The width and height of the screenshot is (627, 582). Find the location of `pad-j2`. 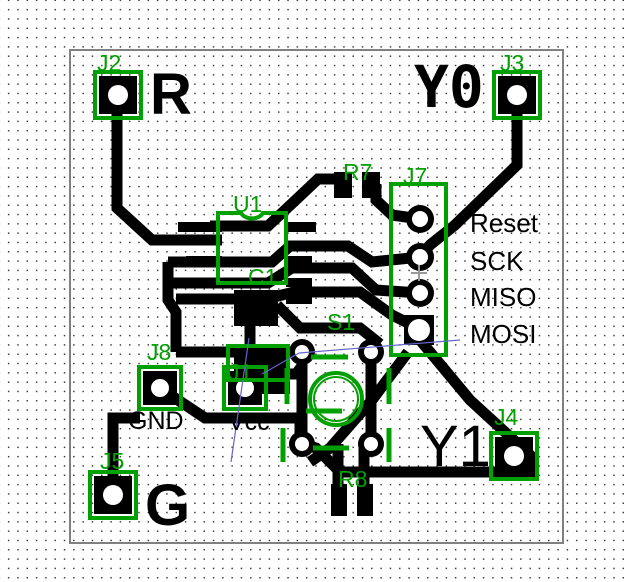

pad-j2 is located at coordinates (118, 95).